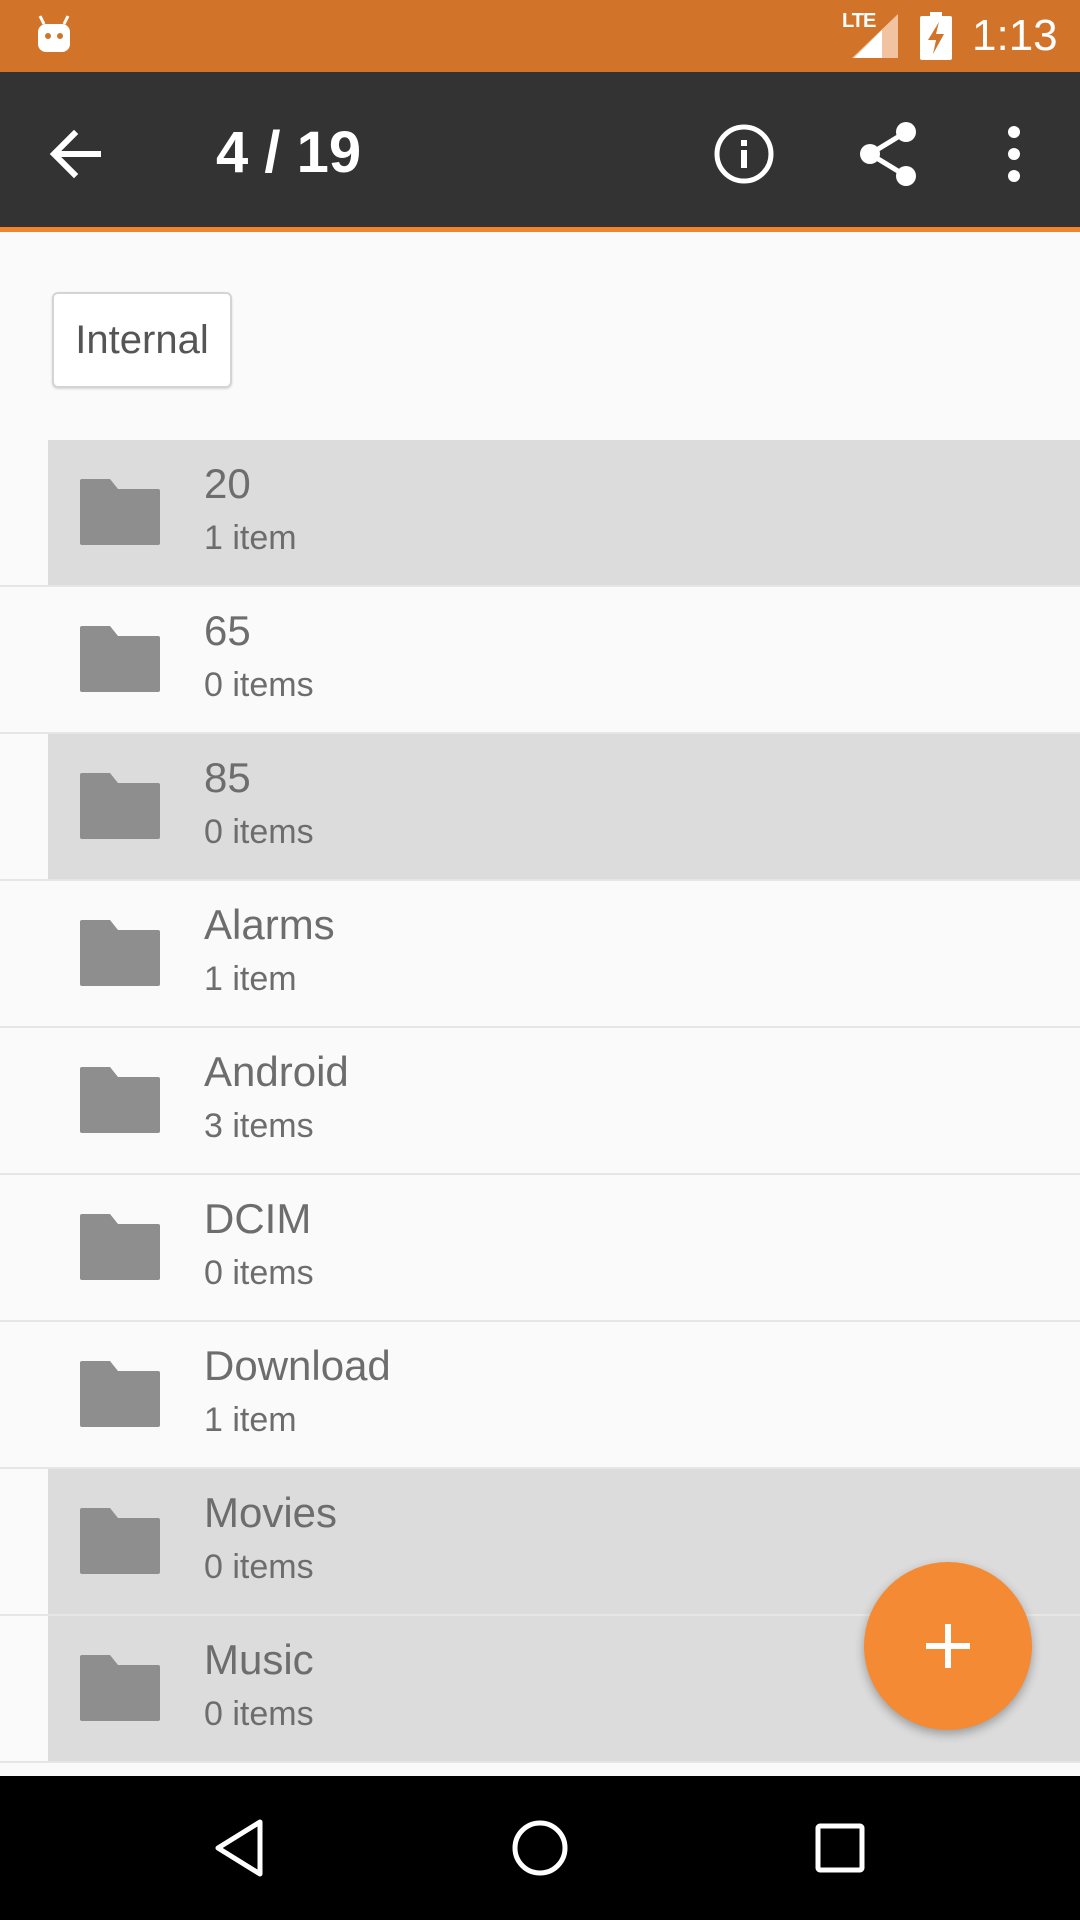 The height and width of the screenshot is (1920, 1080). I want to click on share-icon, so click(888, 154).